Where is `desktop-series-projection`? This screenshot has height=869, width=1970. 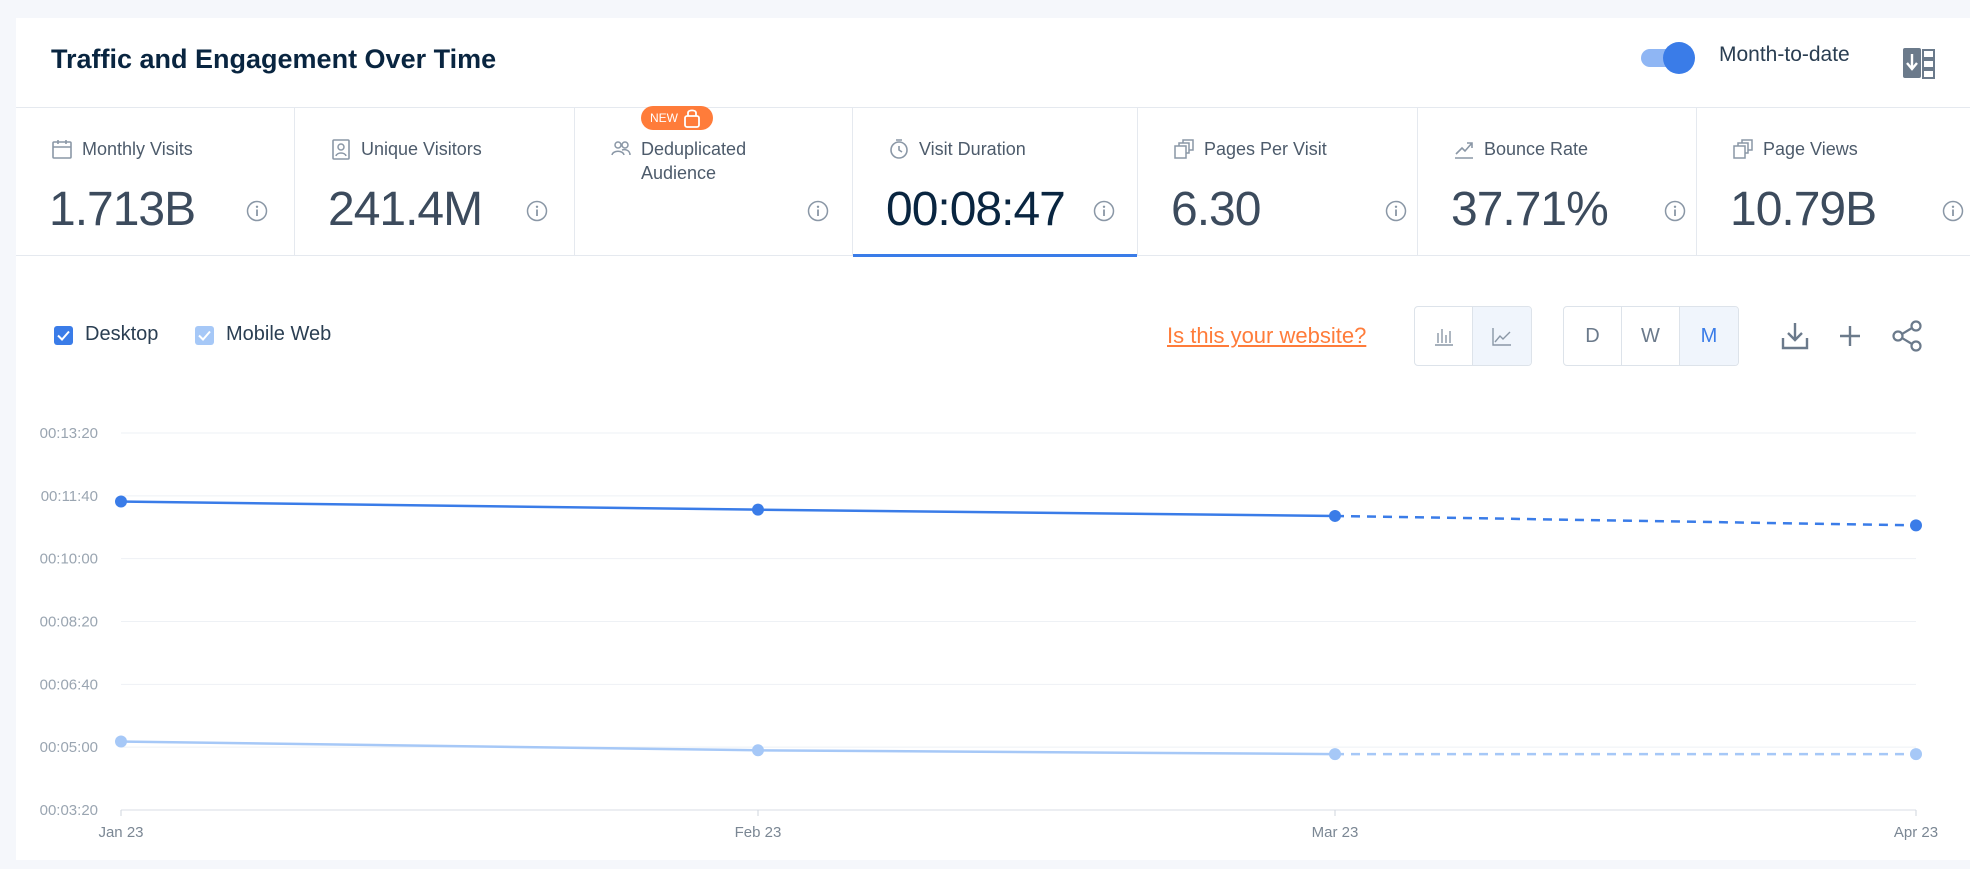 desktop-series-projection is located at coordinates (1625, 520).